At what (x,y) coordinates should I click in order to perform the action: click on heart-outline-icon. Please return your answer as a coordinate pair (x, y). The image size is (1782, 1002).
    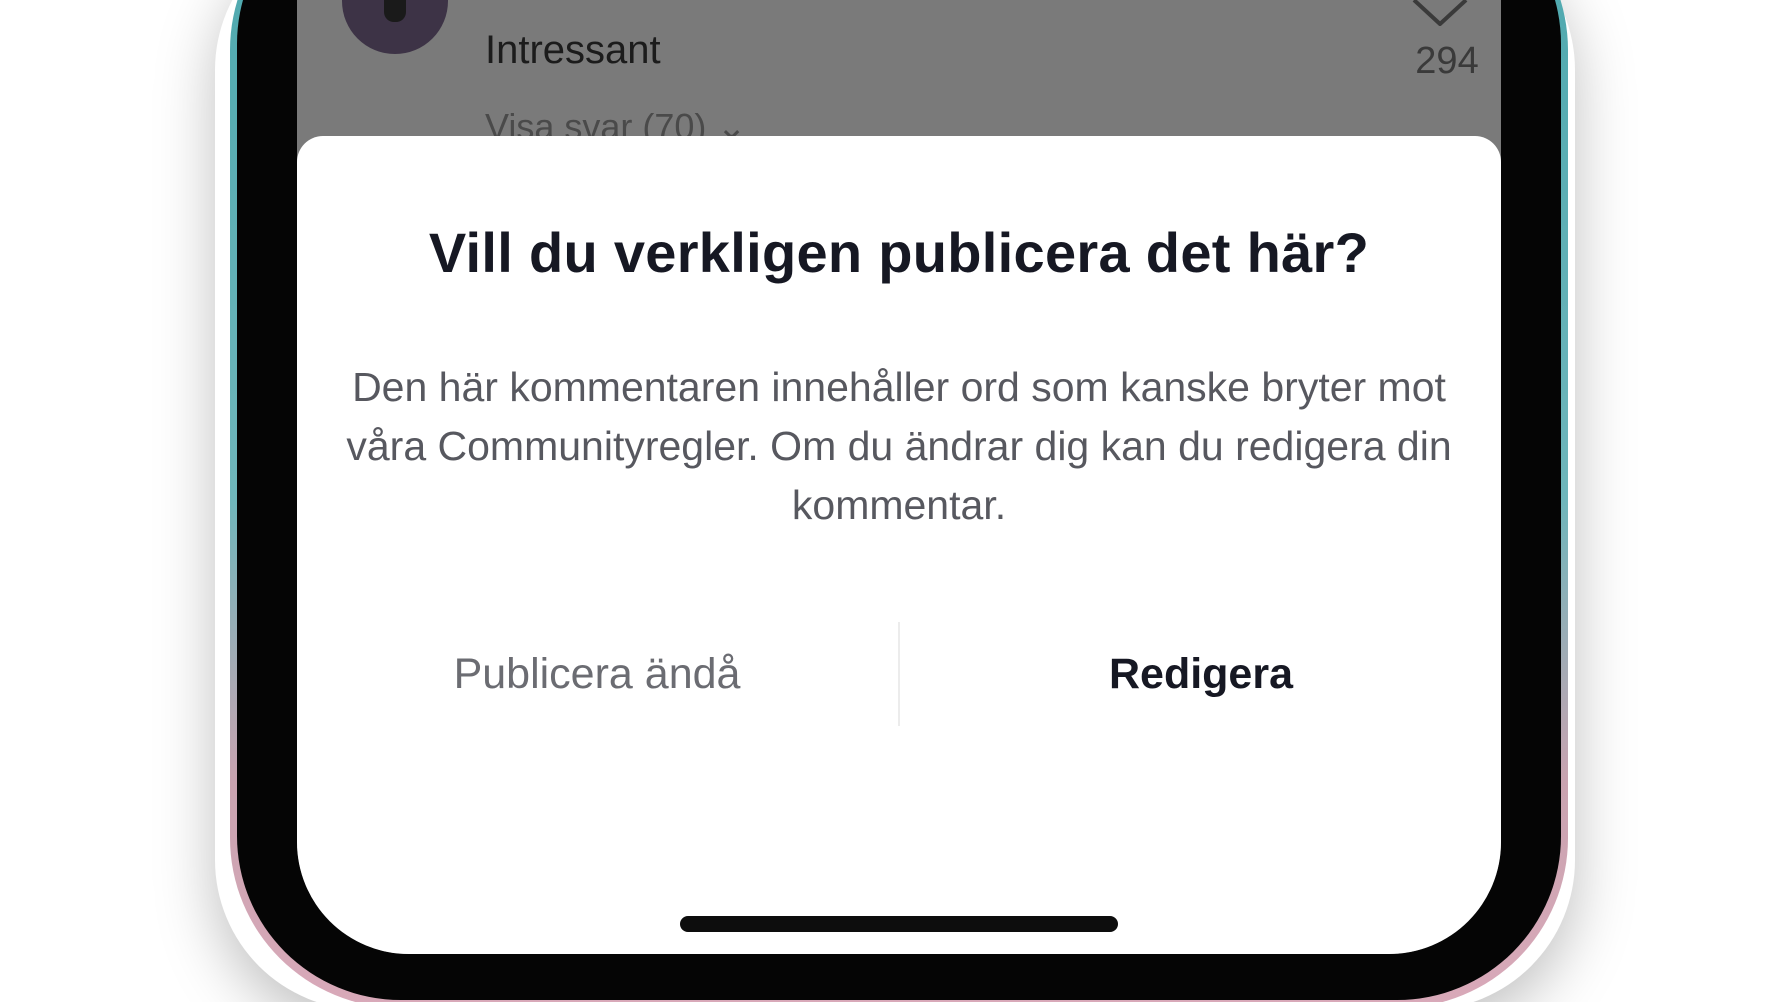
    Looking at the image, I should click on (1440, 13).